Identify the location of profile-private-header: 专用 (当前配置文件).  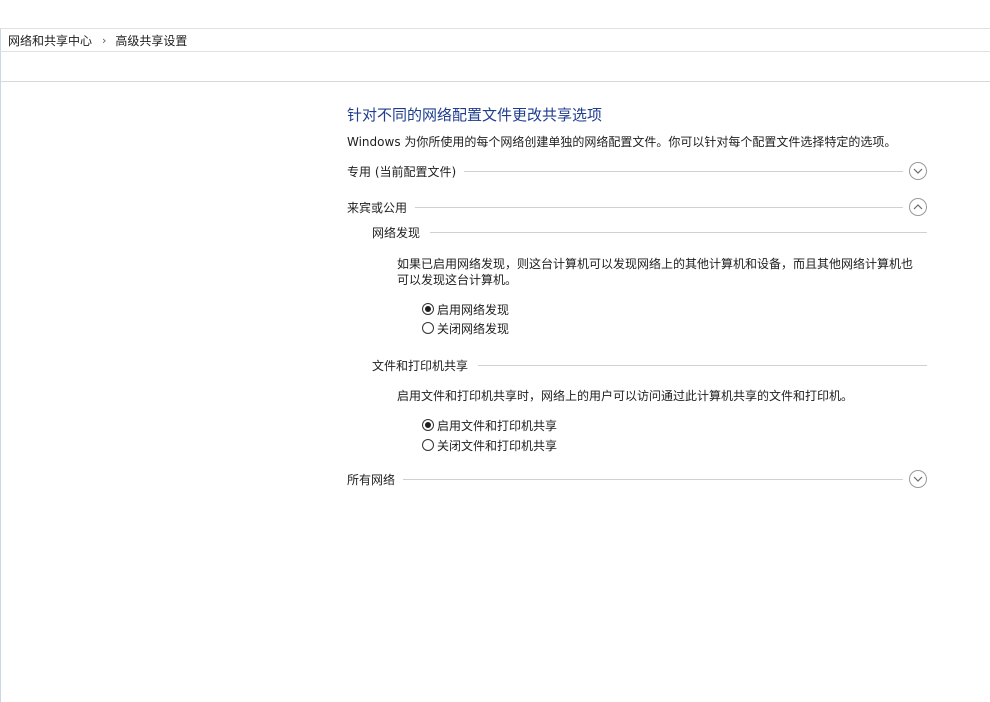
(637, 171).